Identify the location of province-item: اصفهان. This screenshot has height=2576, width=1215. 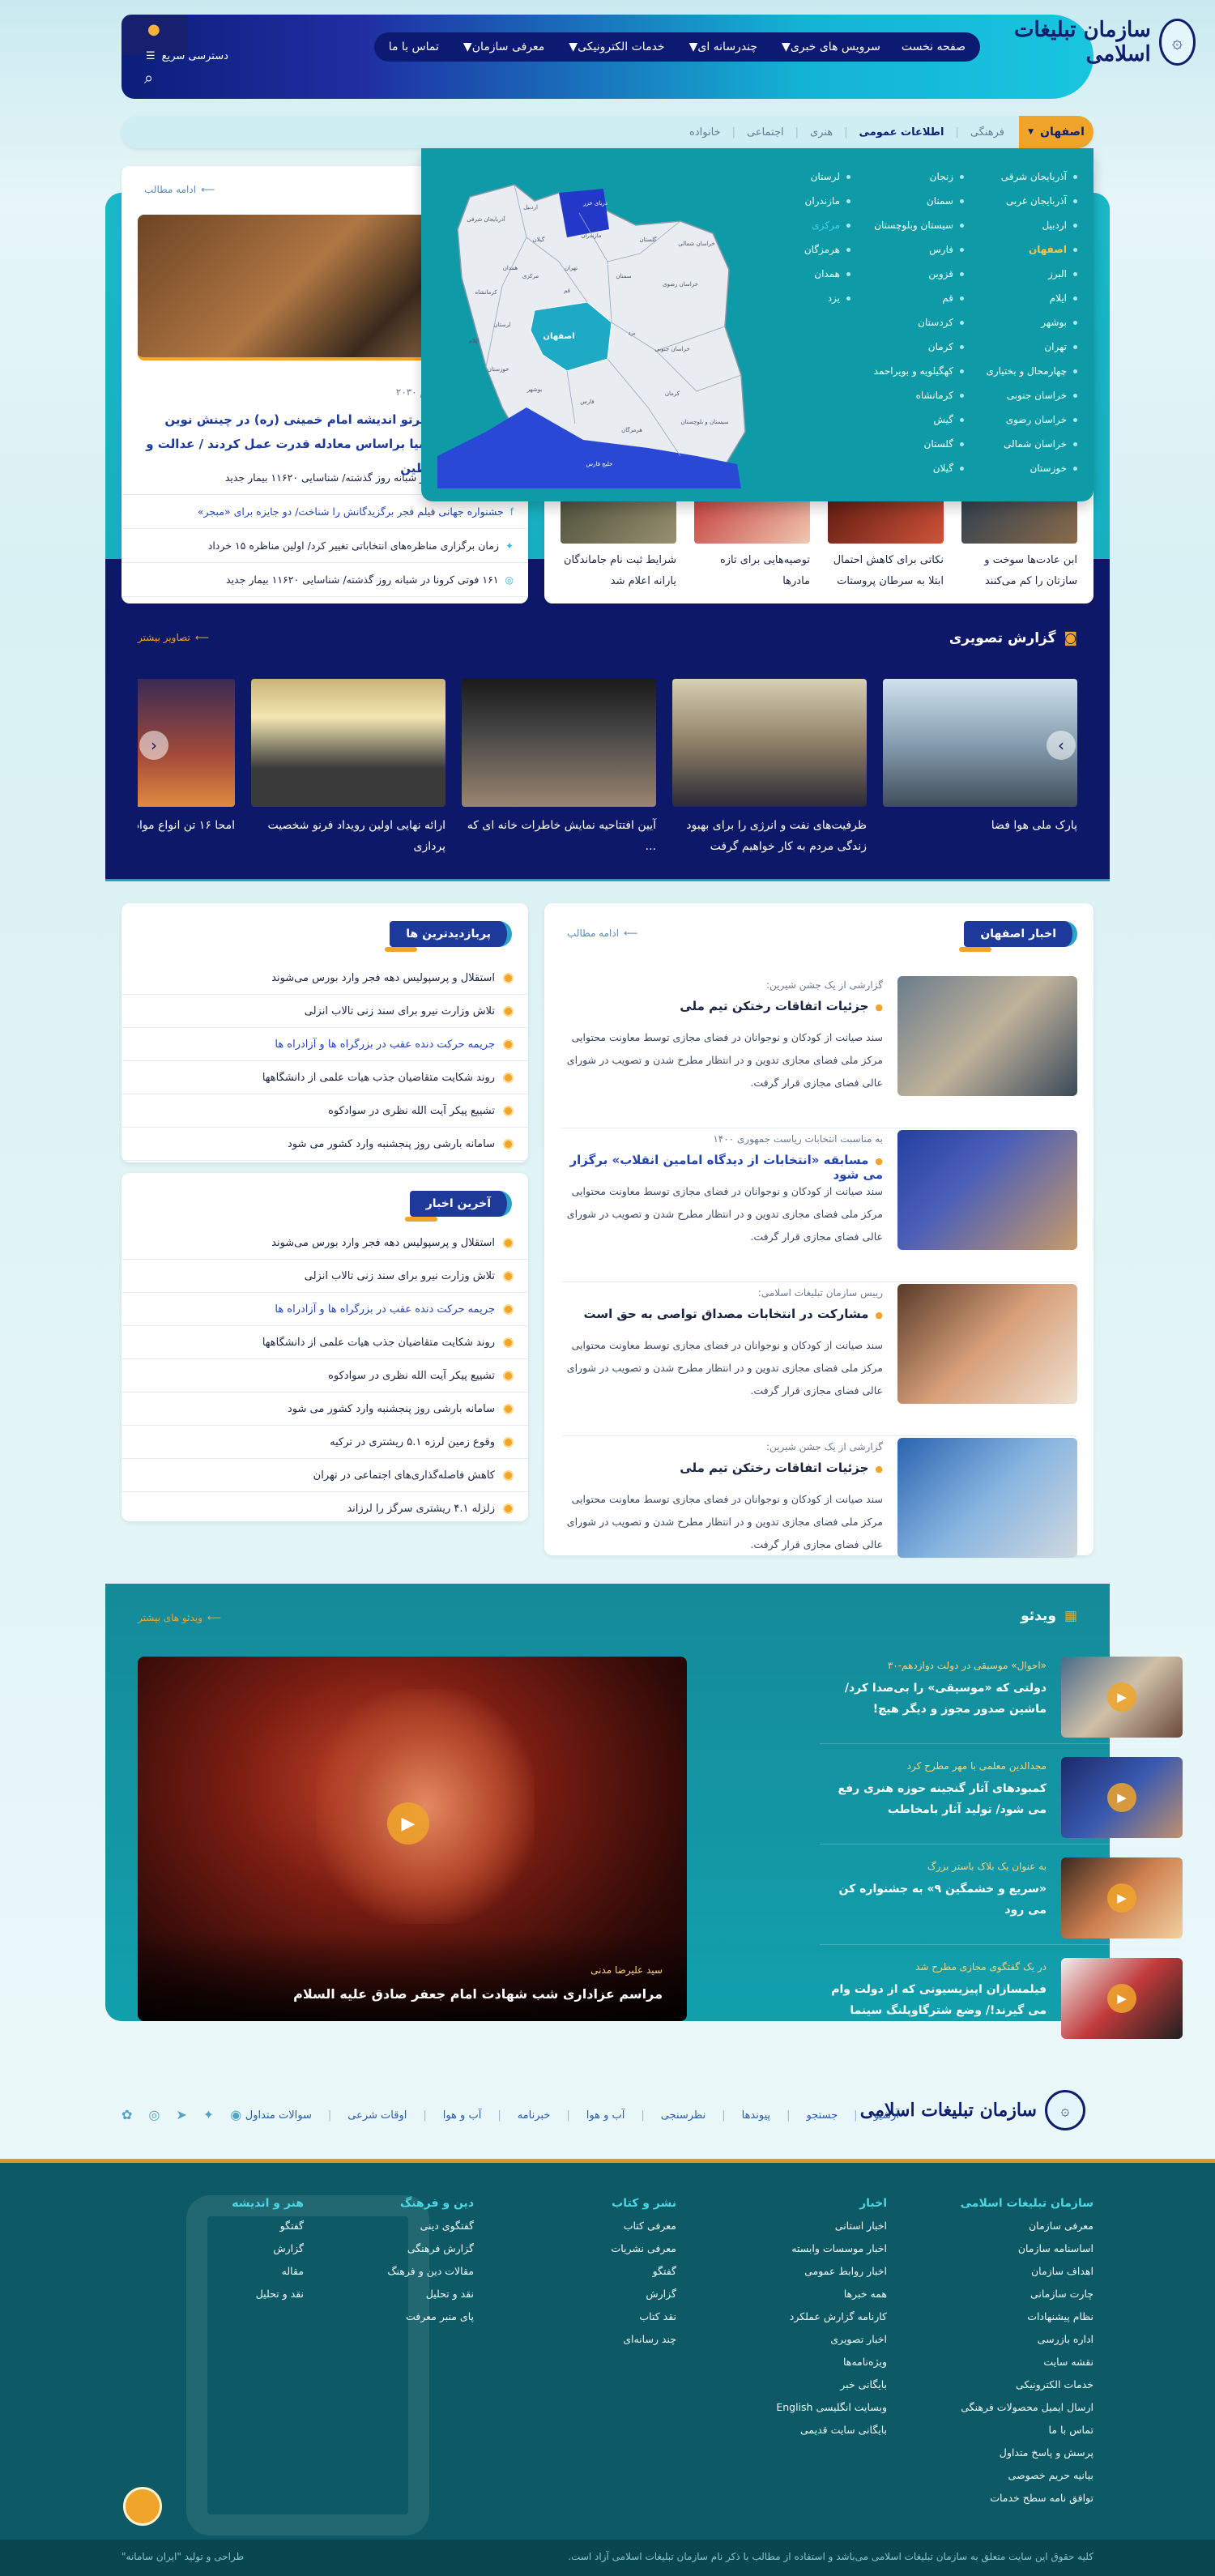
(1020, 250).